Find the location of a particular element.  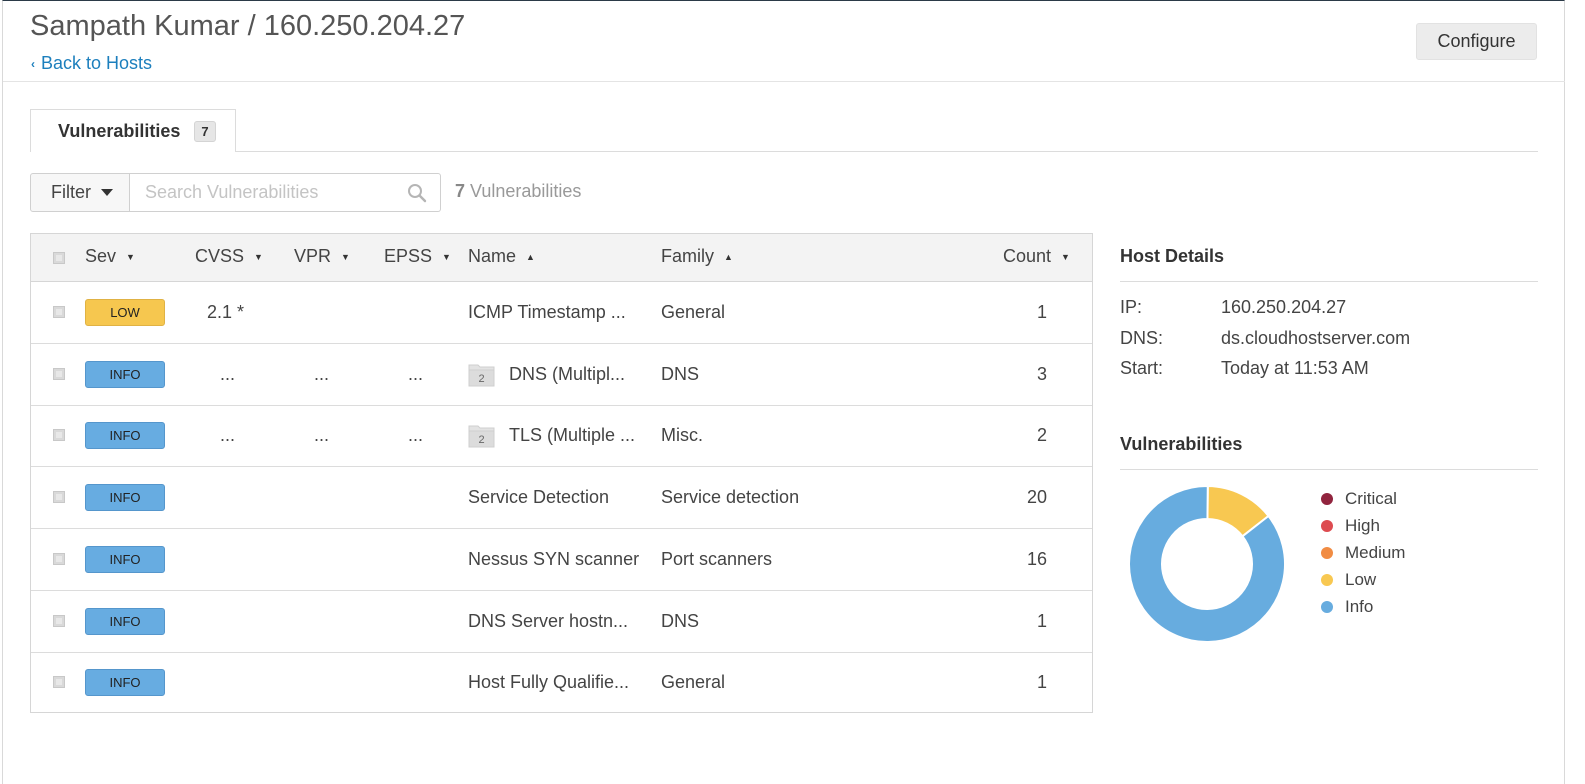

table-row: INFO Nessus SYN scanner Port scanners 16 is located at coordinates (561, 560).